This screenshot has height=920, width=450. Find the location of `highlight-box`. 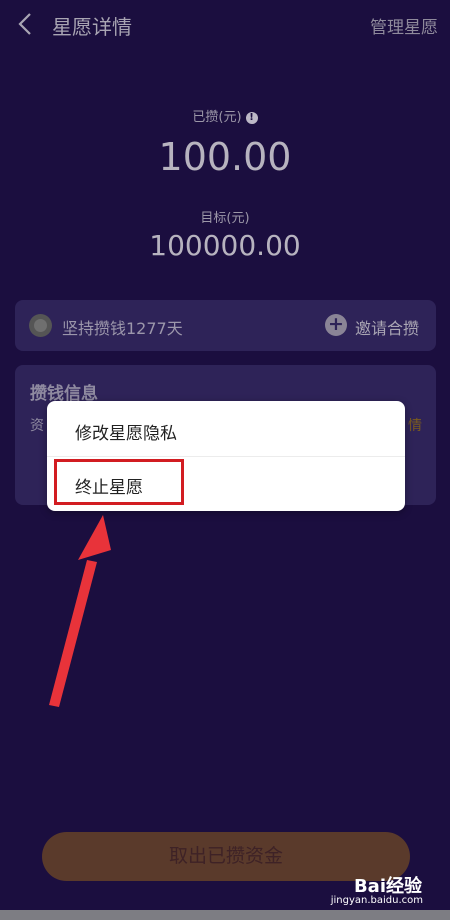

highlight-box is located at coordinates (119, 482).